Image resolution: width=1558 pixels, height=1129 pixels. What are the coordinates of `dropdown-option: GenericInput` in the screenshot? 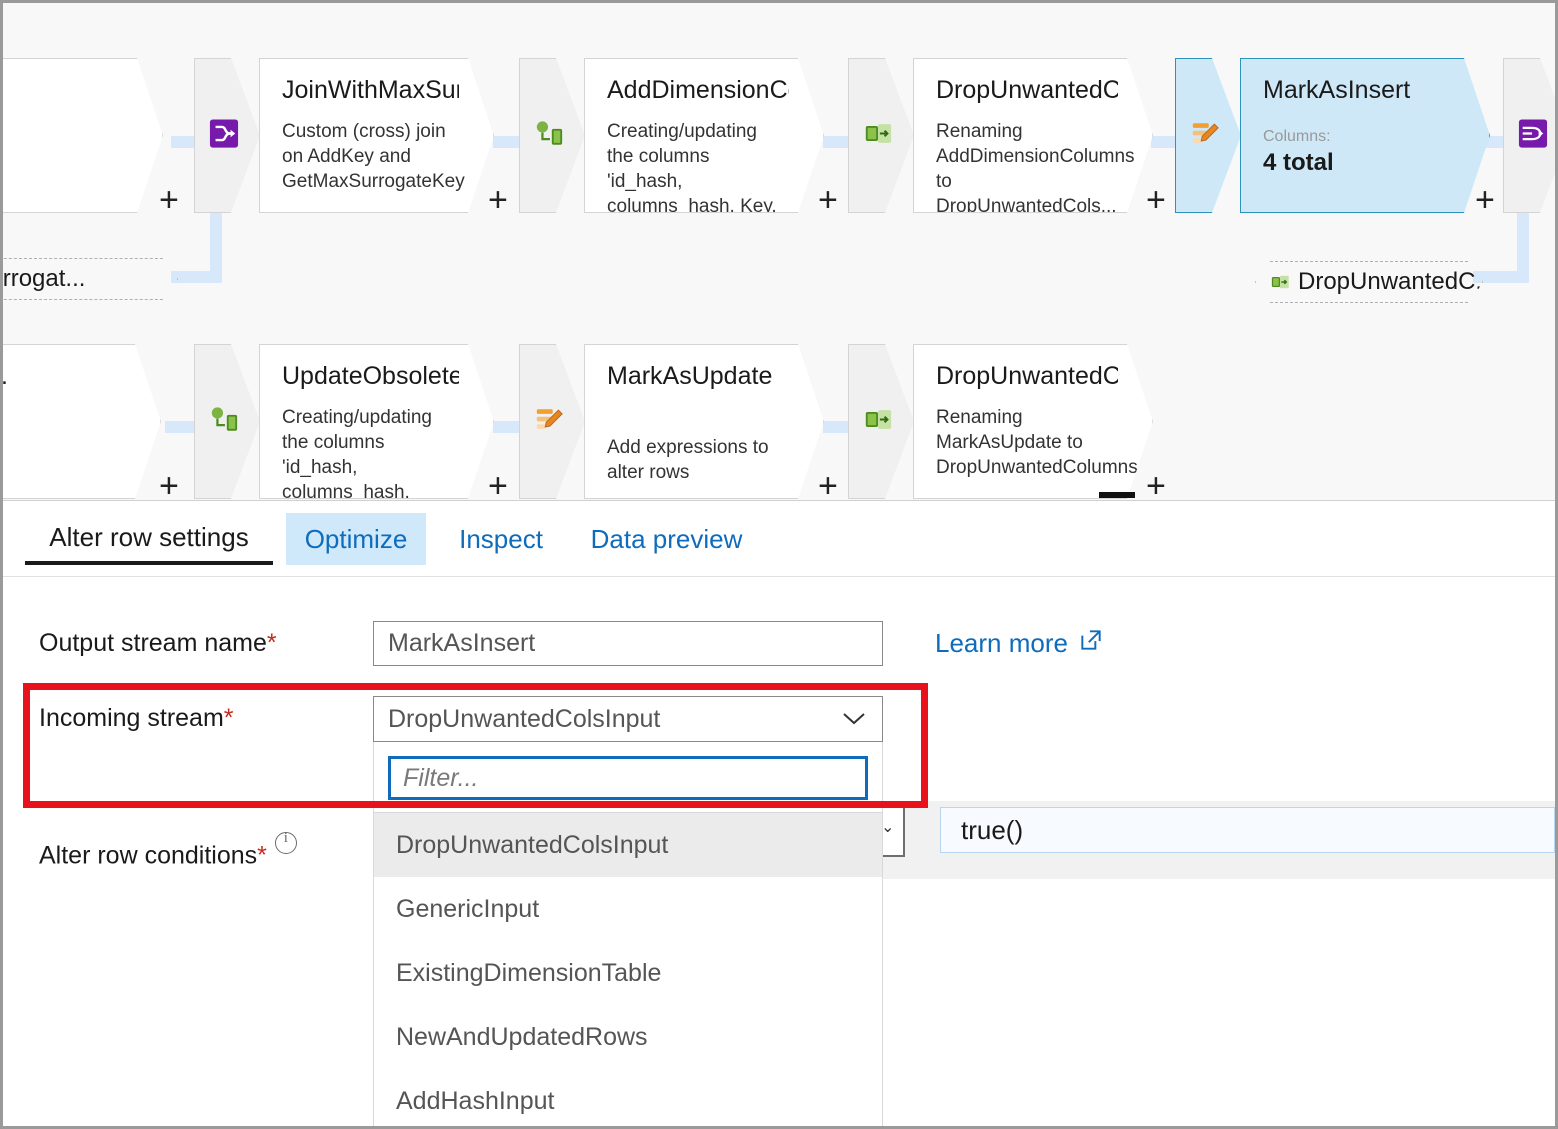 It's located at (628, 909).